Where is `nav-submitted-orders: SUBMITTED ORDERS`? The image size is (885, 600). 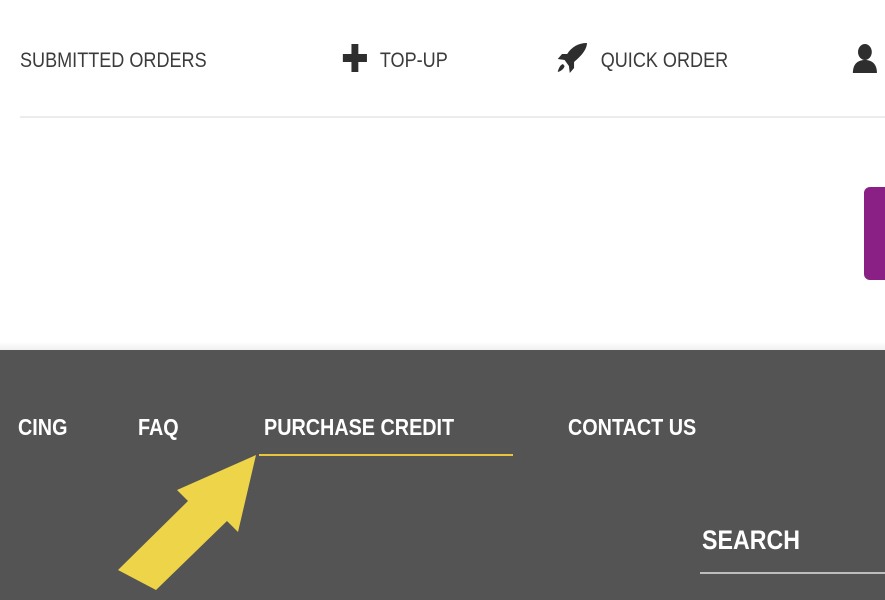
nav-submitted-orders: SUBMITTED ORDERS is located at coordinates (113, 61).